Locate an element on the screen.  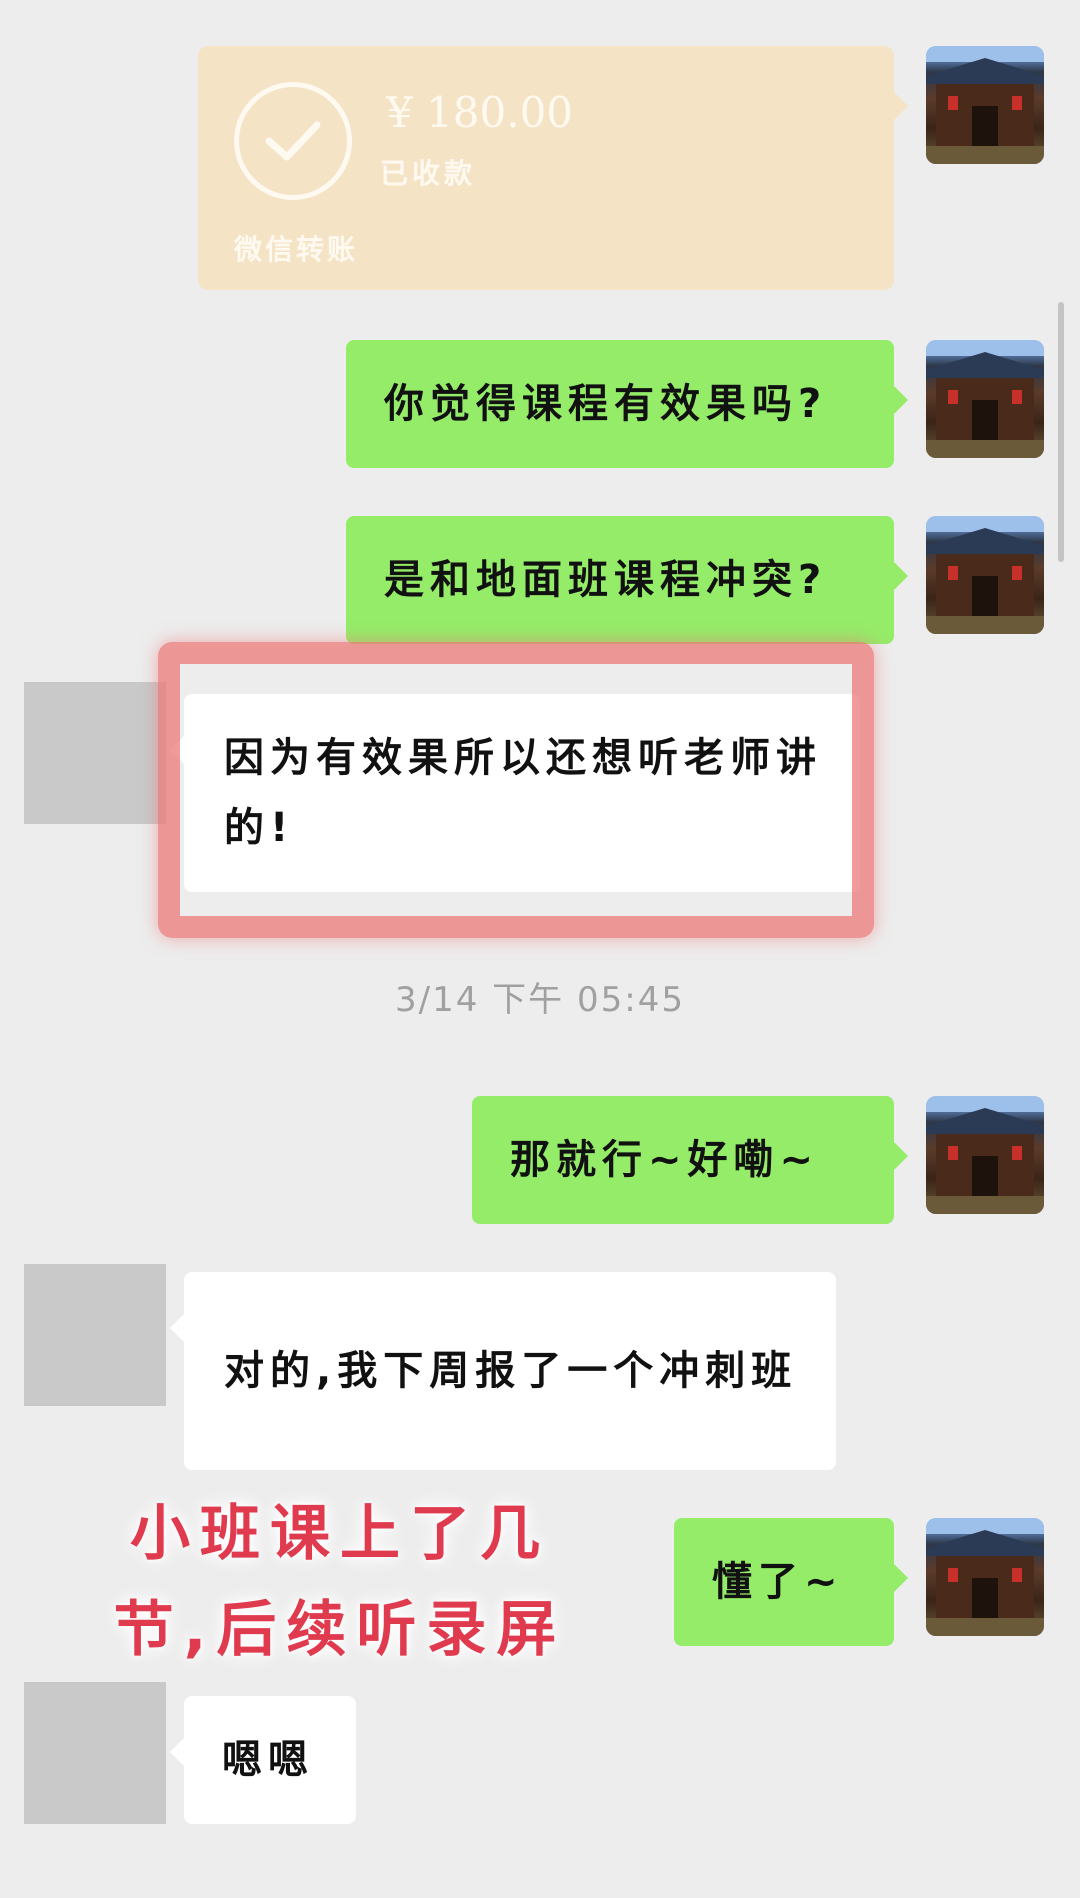
highlight-box is located at coordinates (516, 790).